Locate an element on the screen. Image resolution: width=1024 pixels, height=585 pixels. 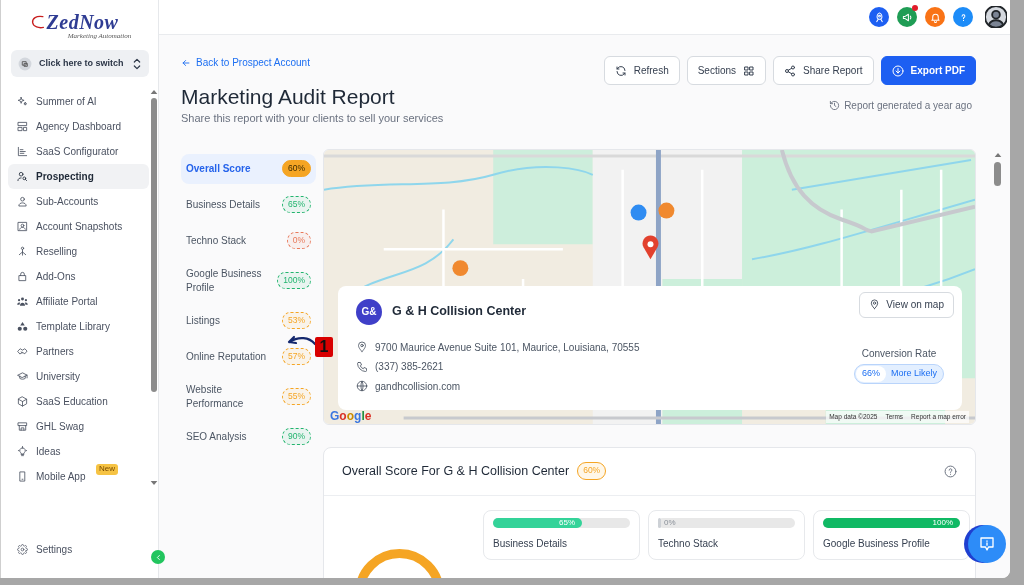
hierarchy-icon is located at coordinates (22, 251).